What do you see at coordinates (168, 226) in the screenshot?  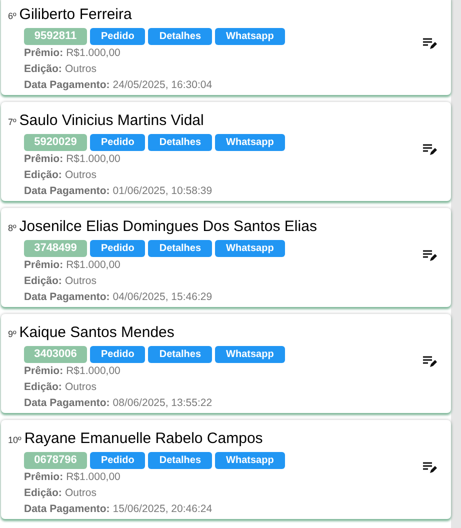 I see `winner-name: Josenilce Elias Domingues Dos Santos Elias` at bounding box center [168, 226].